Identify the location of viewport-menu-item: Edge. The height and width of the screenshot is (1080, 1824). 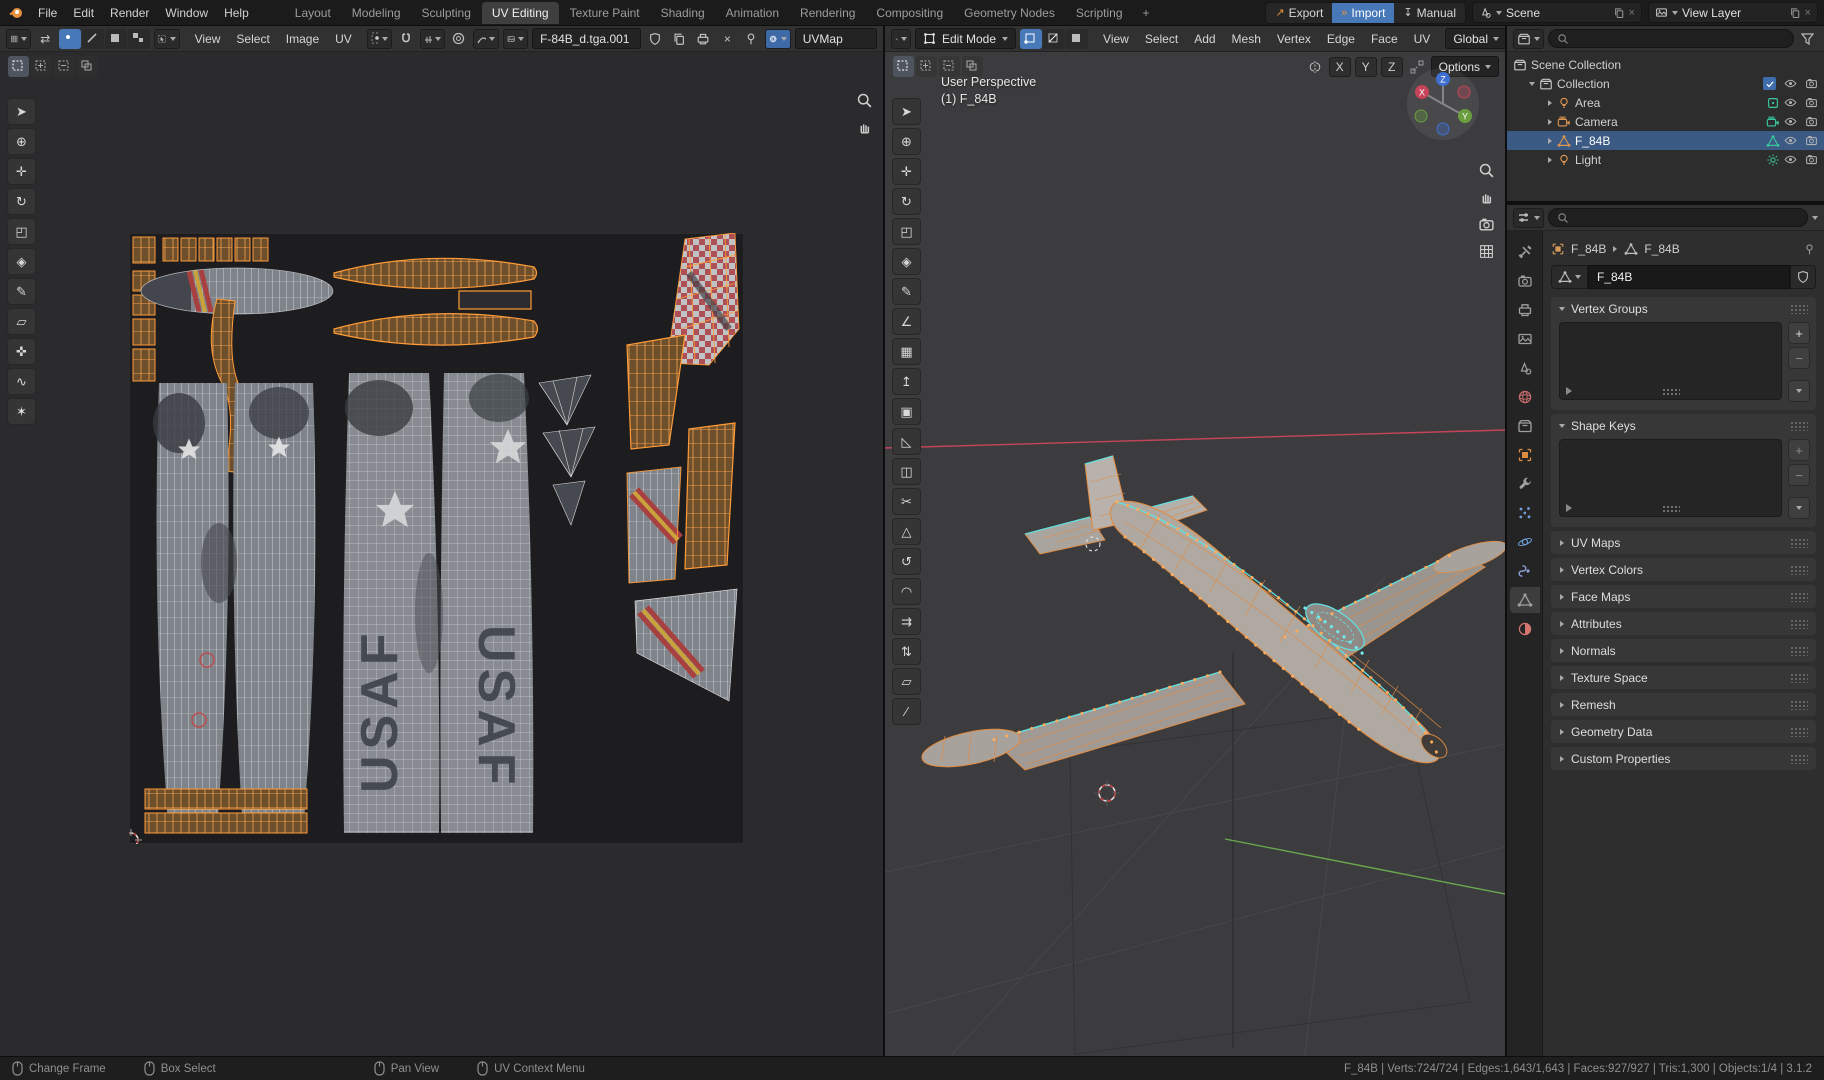
(1341, 39).